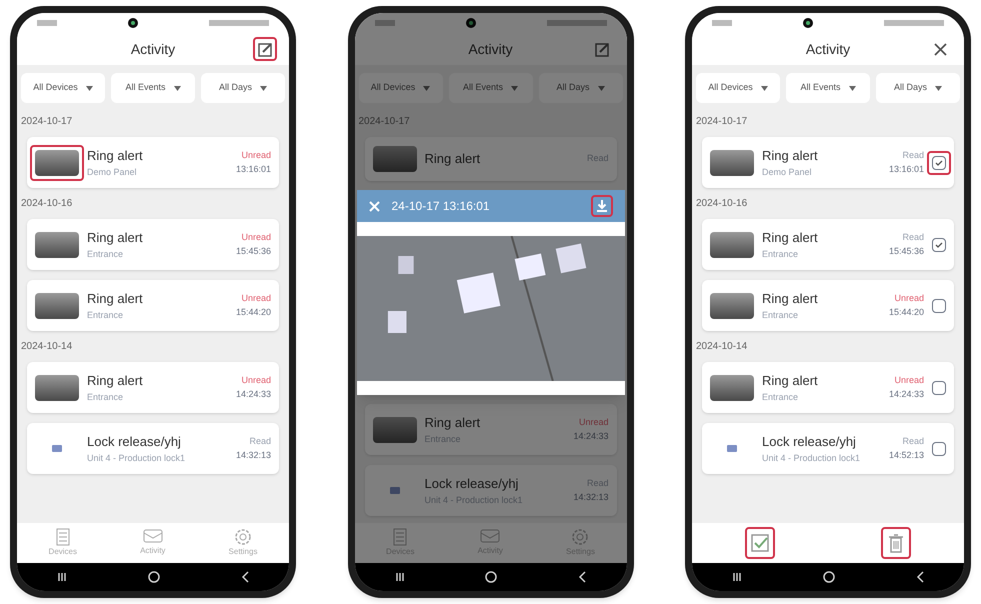  I want to click on event-card: Ring alert Entrance Read 15:45:36, so click(828, 244).